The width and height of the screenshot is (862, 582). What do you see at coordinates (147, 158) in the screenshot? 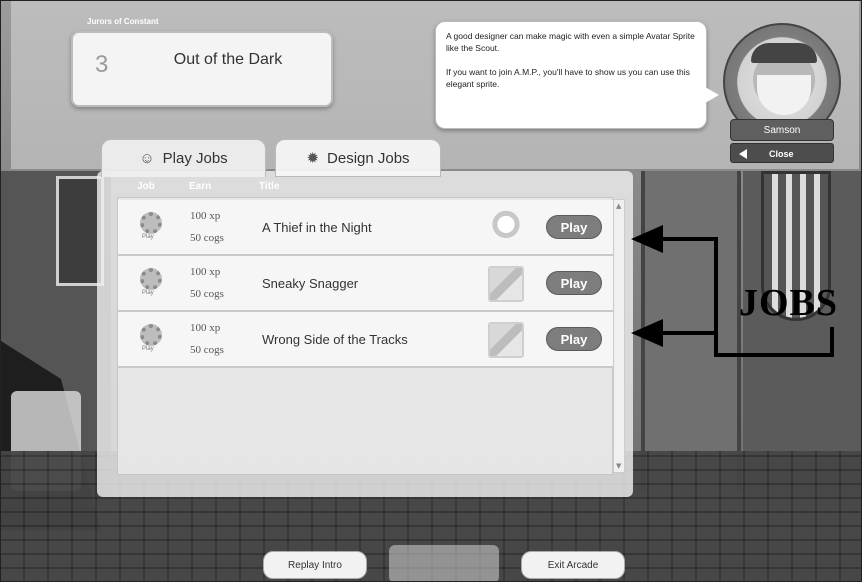
I see `people-icon: ☺` at bounding box center [147, 158].